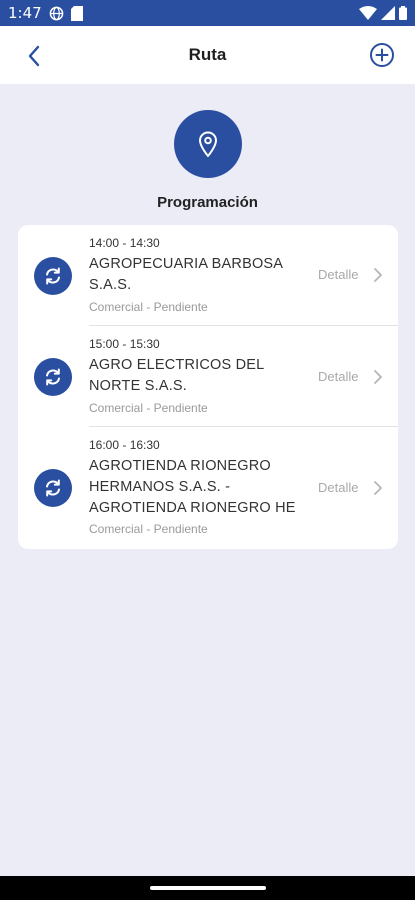 This screenshot has width=415, height=900. Describe the element at coordinates (207, 202) in the screenshot. I see `section-title: Programación` at that location.